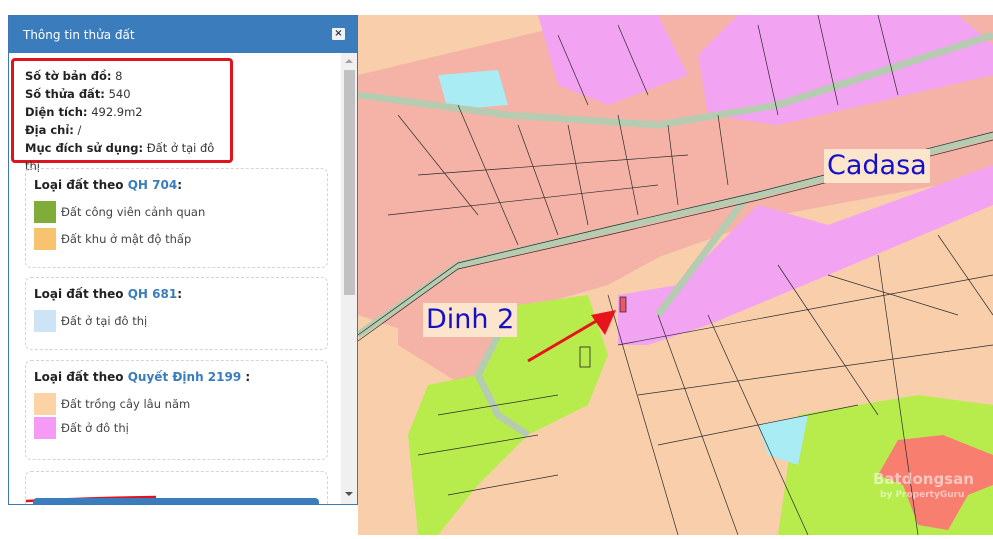 This screenshot has width=993, height=539. What do you see at coordinates (79, 34) in the screenshot?
I see `panel-title: Thông tin thửa đất` at bounding box center [79, 34].